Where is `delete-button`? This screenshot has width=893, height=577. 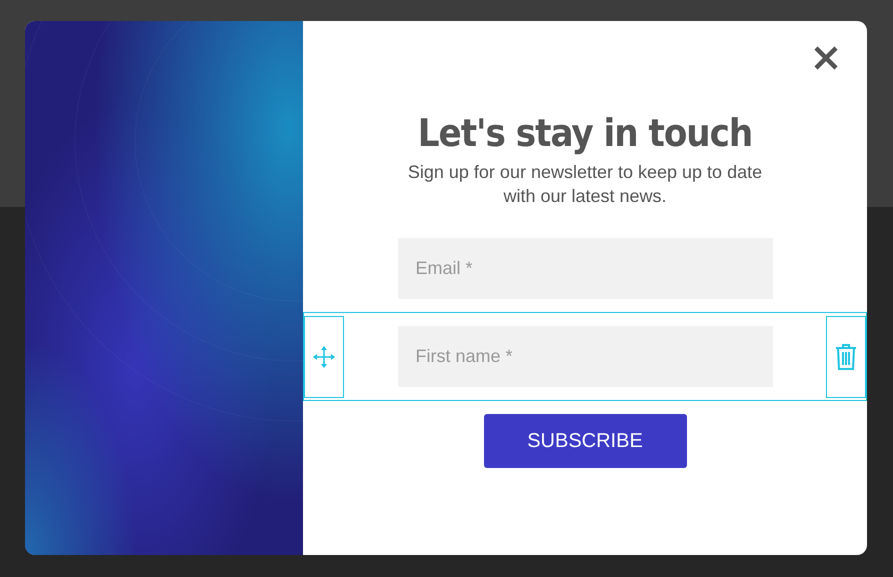 delete-button is located at coordinates (846, 357).